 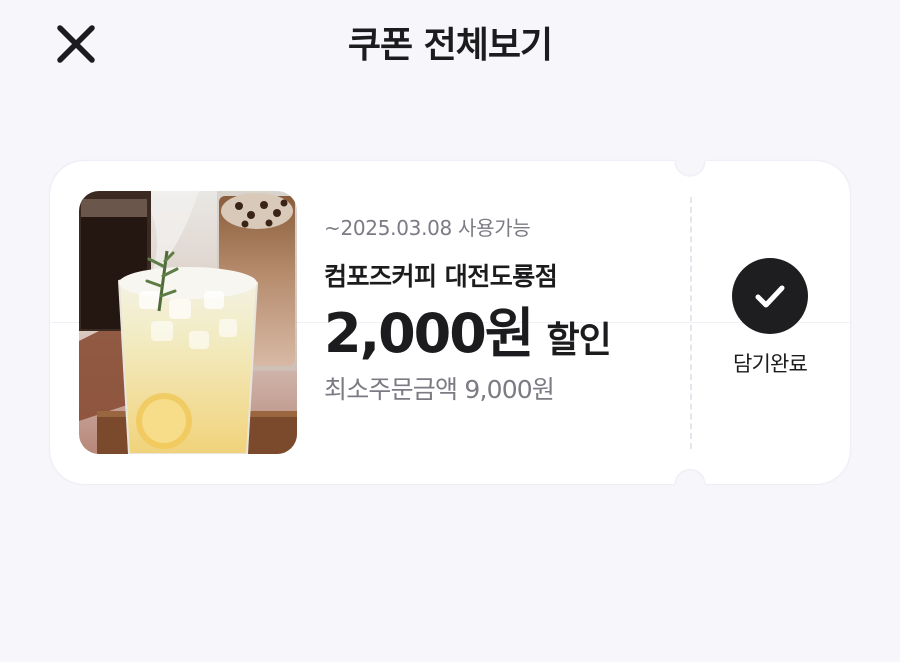 I want to click on check-circle, so click(x=770, y=295).